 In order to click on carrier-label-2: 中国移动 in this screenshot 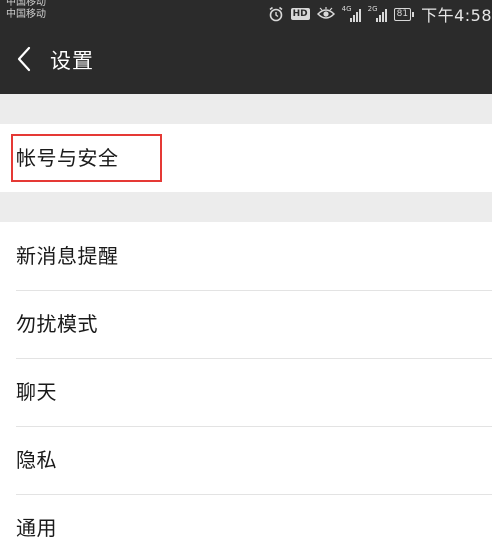, I will do `click(26, 14)`.